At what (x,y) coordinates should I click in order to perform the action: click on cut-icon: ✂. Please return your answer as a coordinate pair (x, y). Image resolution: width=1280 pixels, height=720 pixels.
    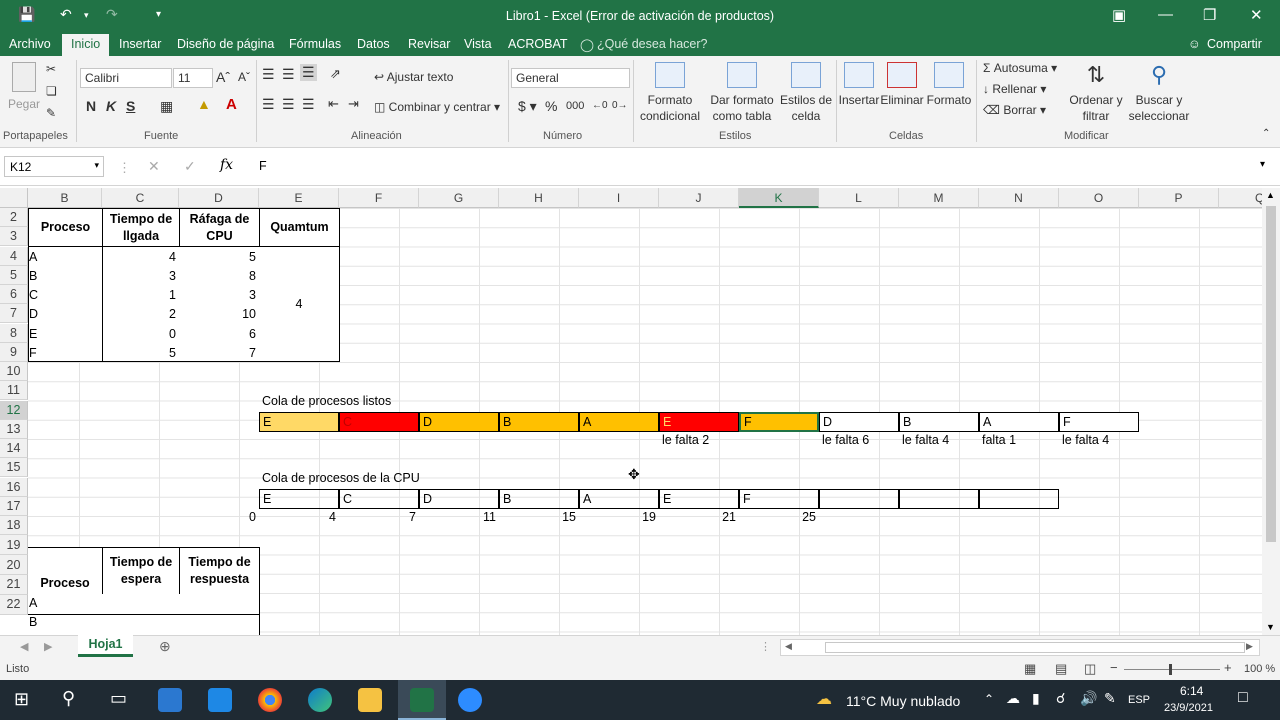
    Looking at the image, I should click on (51, 69).